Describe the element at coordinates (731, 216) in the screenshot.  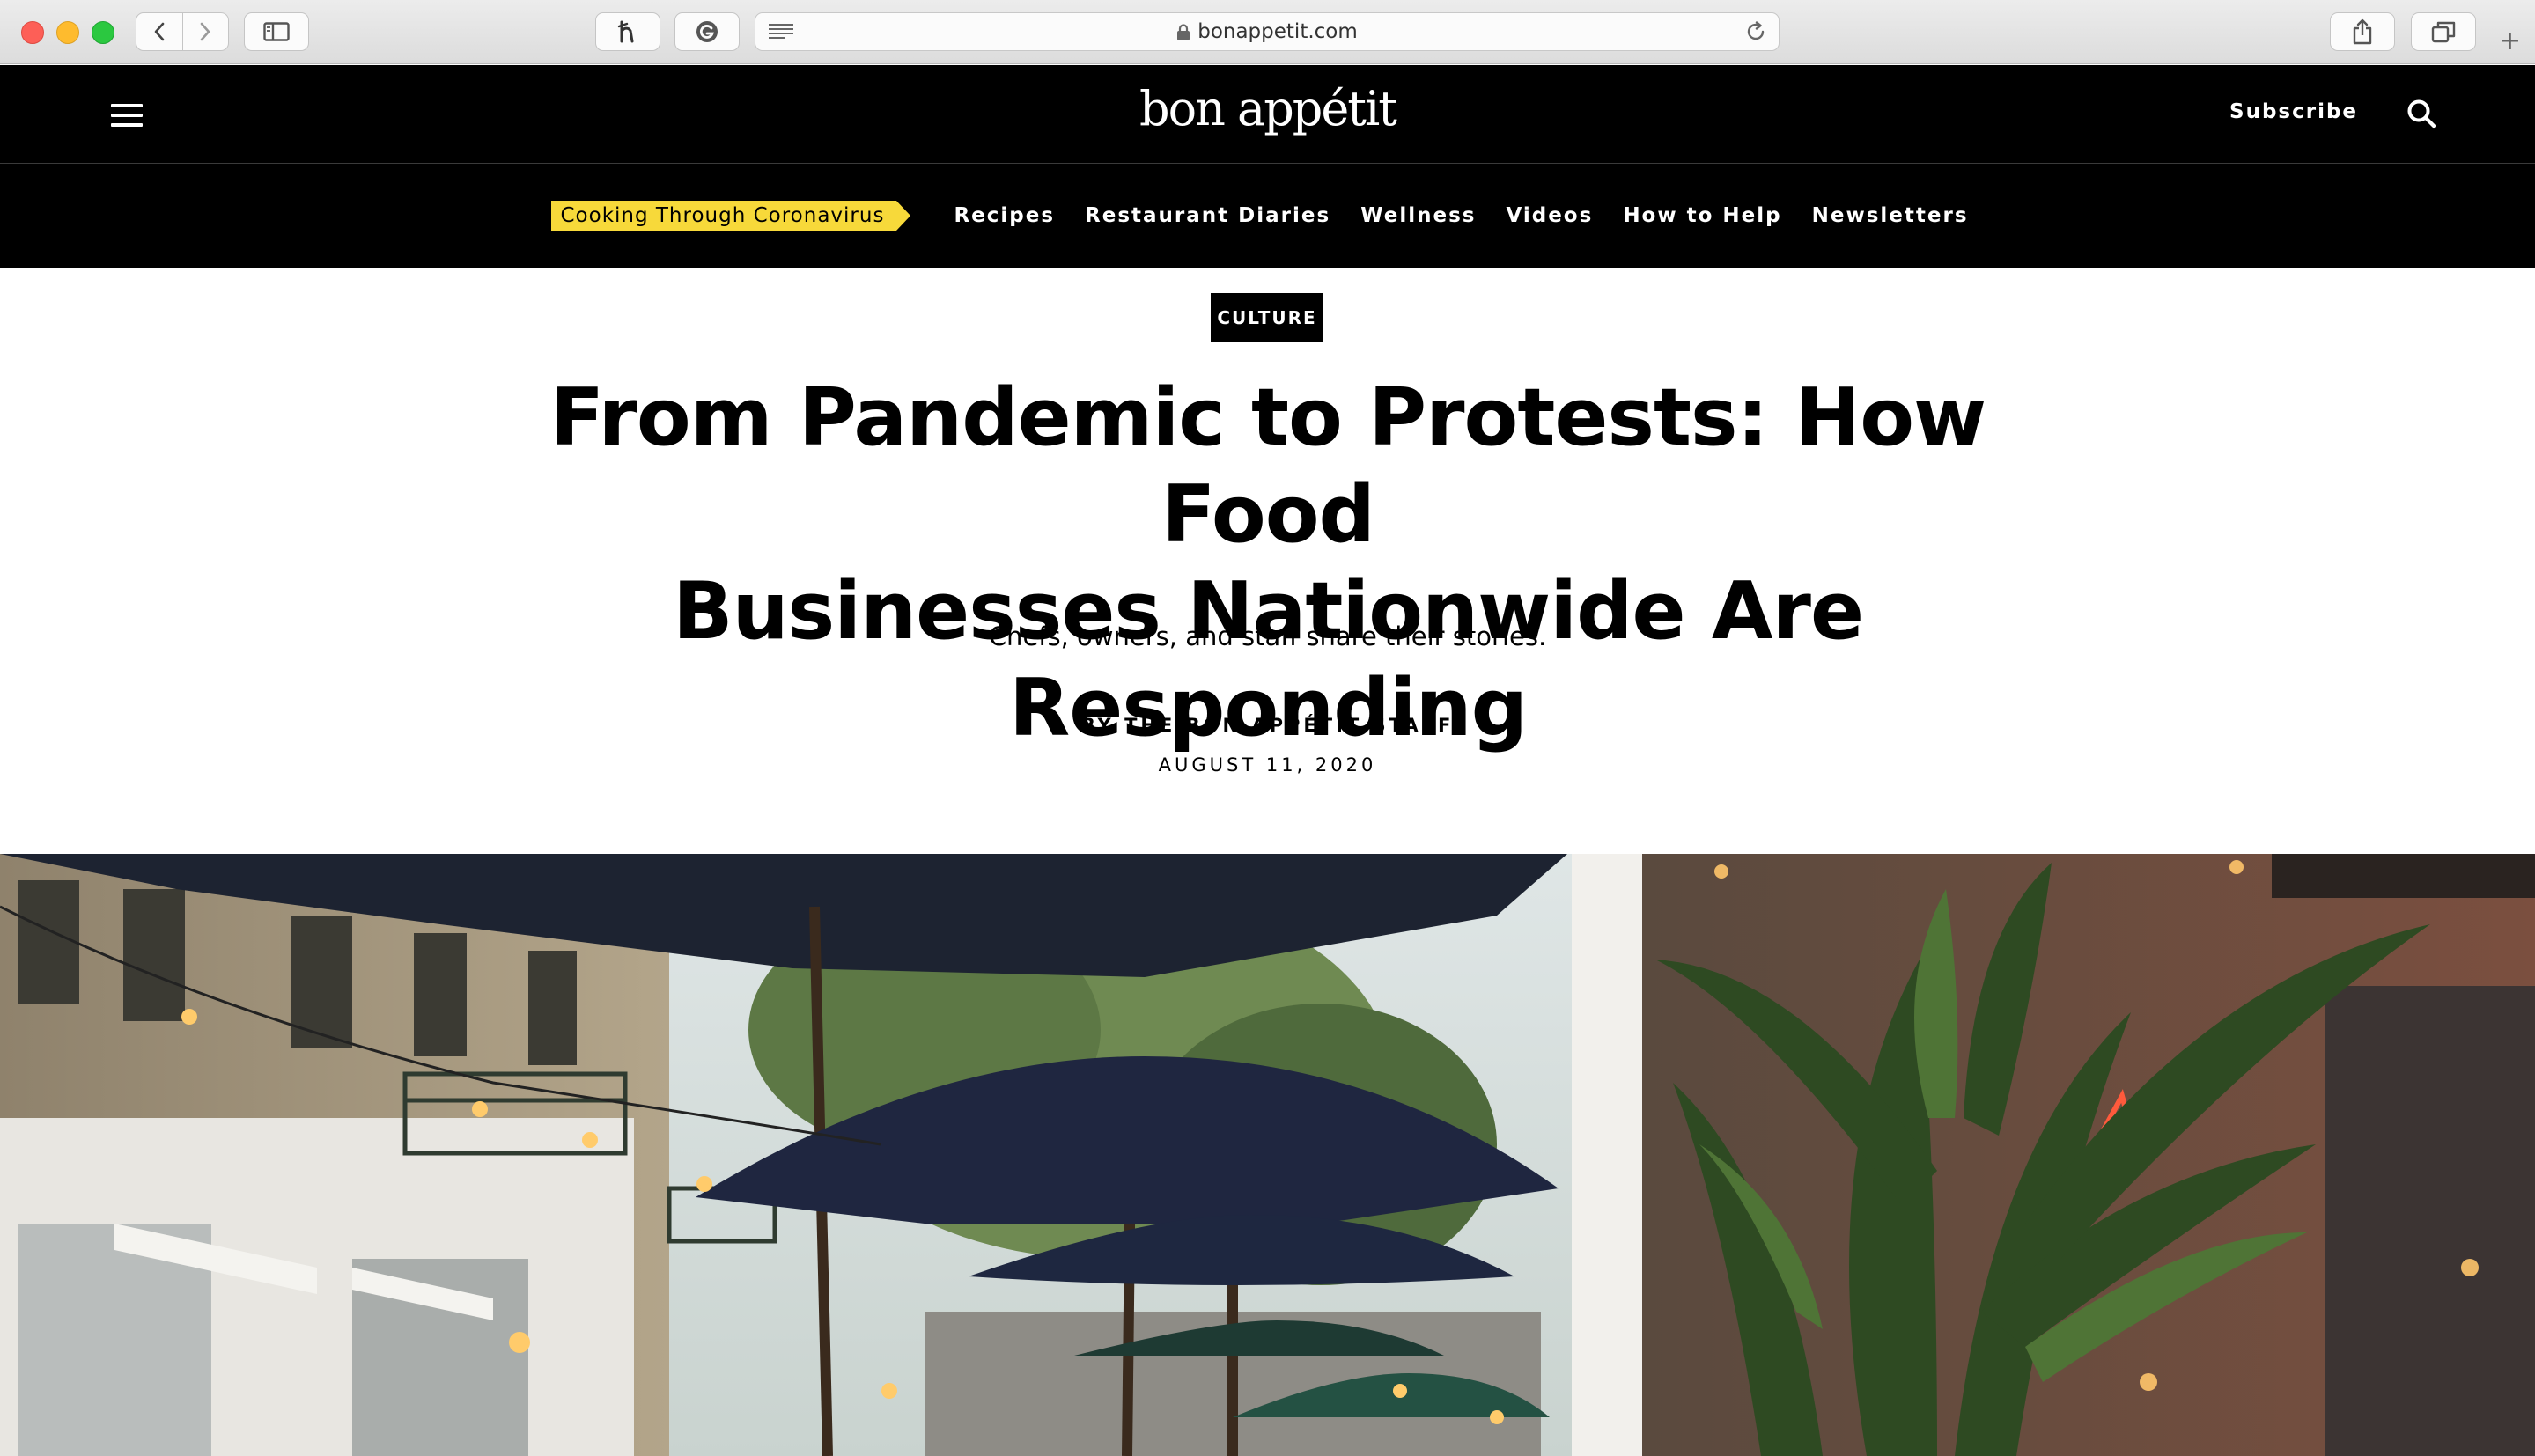
I see `promo-link-coronavirus: Cooking Through Coronavirus` at that location.